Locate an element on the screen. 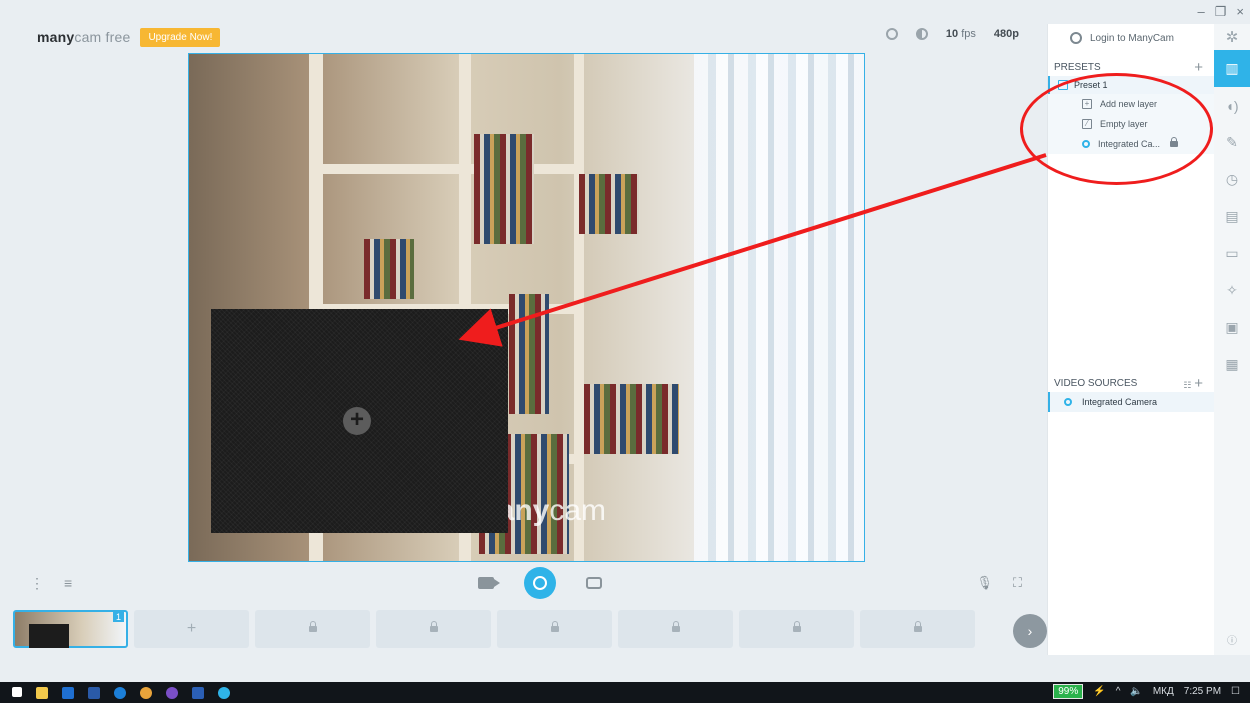 The height and width of the screenshot is (703, 1250). preset-thumbnail-1: 1 is located at coordinates (70, 629).